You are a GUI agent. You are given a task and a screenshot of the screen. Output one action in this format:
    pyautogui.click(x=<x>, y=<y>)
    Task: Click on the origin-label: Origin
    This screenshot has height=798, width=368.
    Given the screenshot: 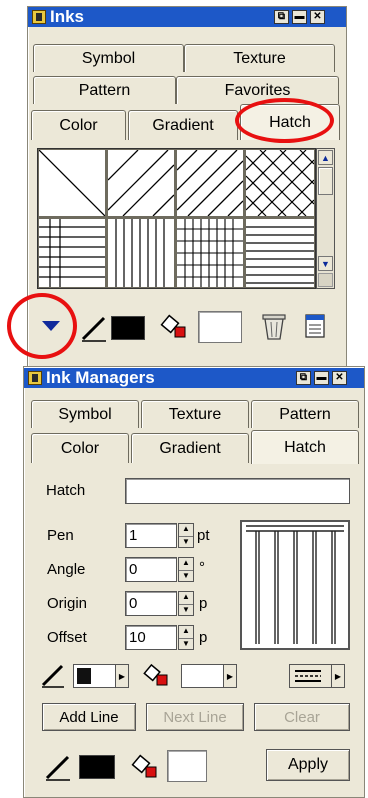 What is the action you would take?
    pyautogui.click(x=67, y=603)
    